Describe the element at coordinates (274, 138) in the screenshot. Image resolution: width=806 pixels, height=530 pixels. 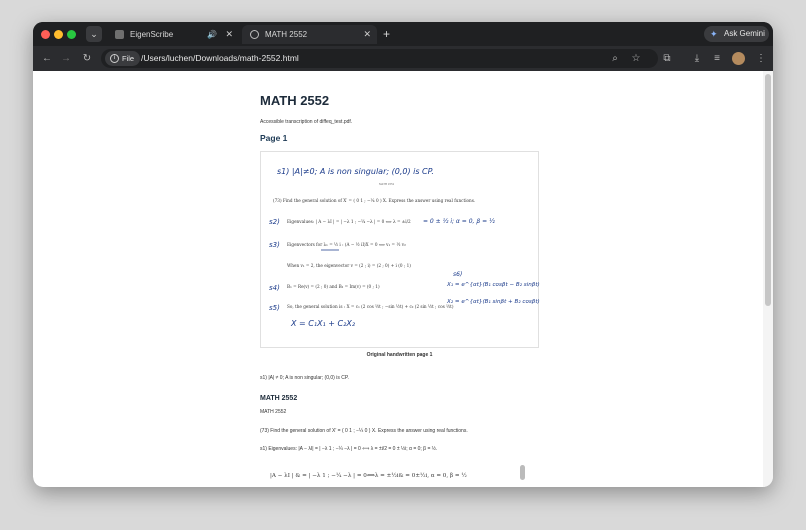
I see `section-heading: Page 1` at that location.